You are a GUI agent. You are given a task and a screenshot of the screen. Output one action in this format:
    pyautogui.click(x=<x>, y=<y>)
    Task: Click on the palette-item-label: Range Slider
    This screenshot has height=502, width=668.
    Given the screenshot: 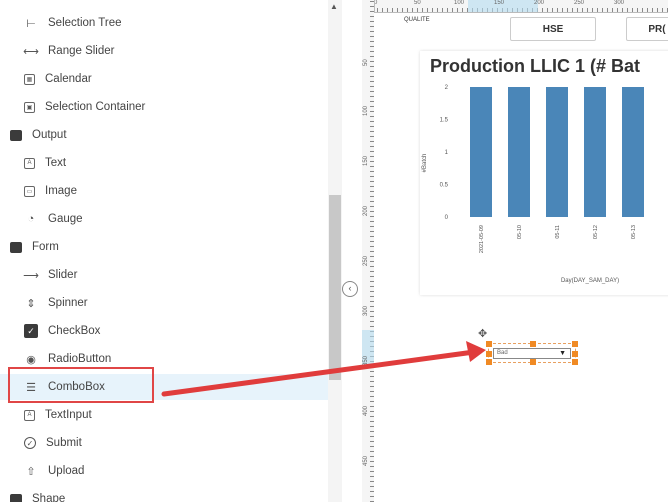 What is the action you would take?
    pyautogui.click(x=81, y=51)
    